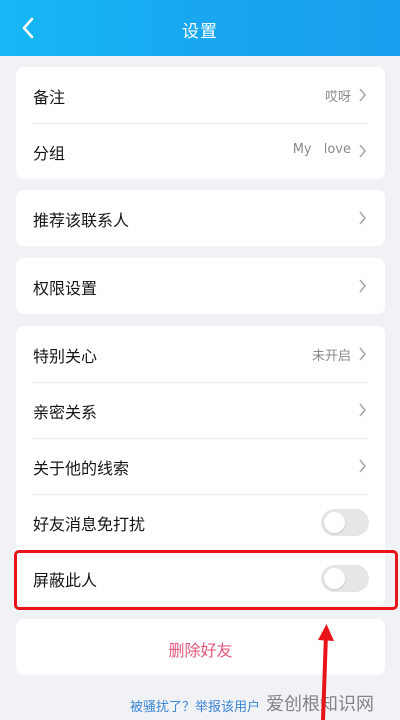 This screenshot has height=720, width=400. I want to click on block-person-toggle, so click(345, 578).